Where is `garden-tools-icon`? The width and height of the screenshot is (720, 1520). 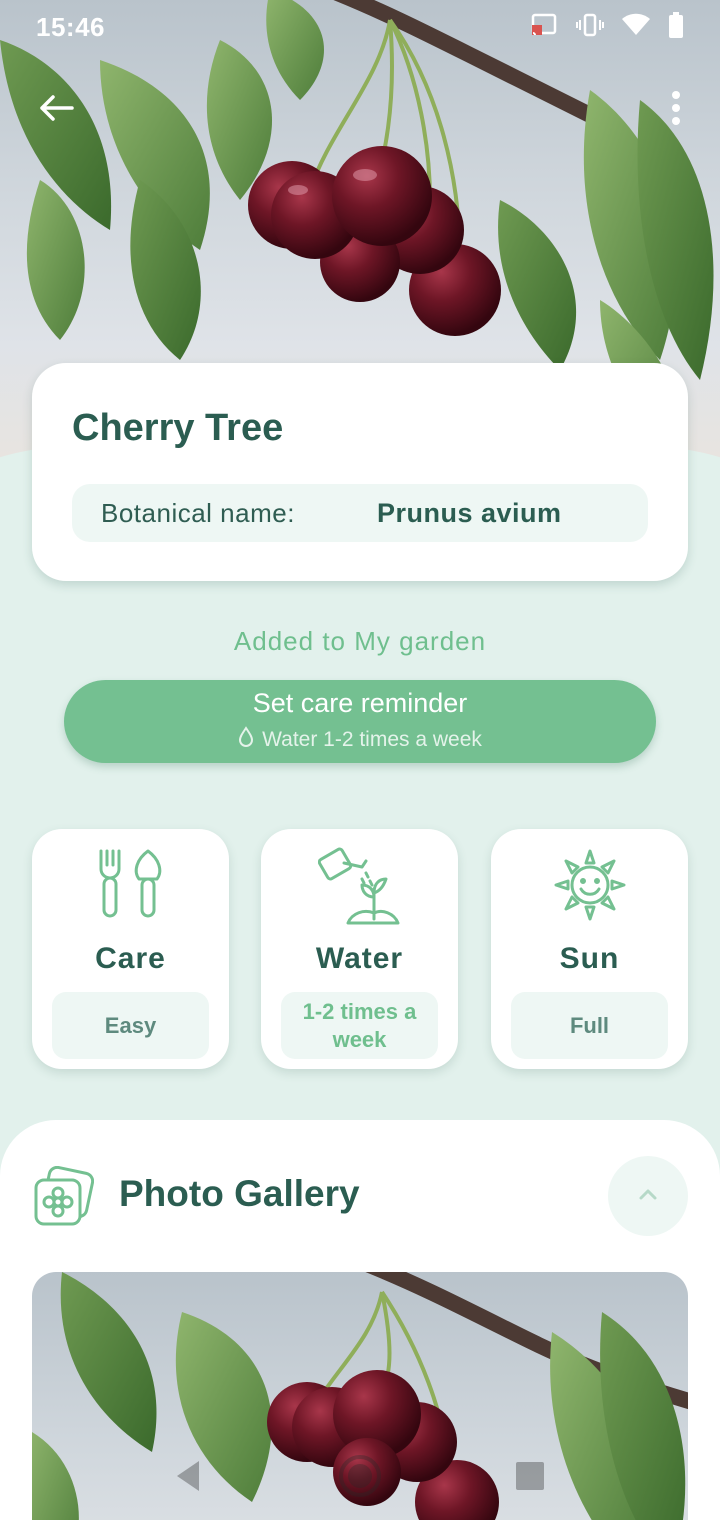 garden-tools-icon is located at coordinates (130, 884).